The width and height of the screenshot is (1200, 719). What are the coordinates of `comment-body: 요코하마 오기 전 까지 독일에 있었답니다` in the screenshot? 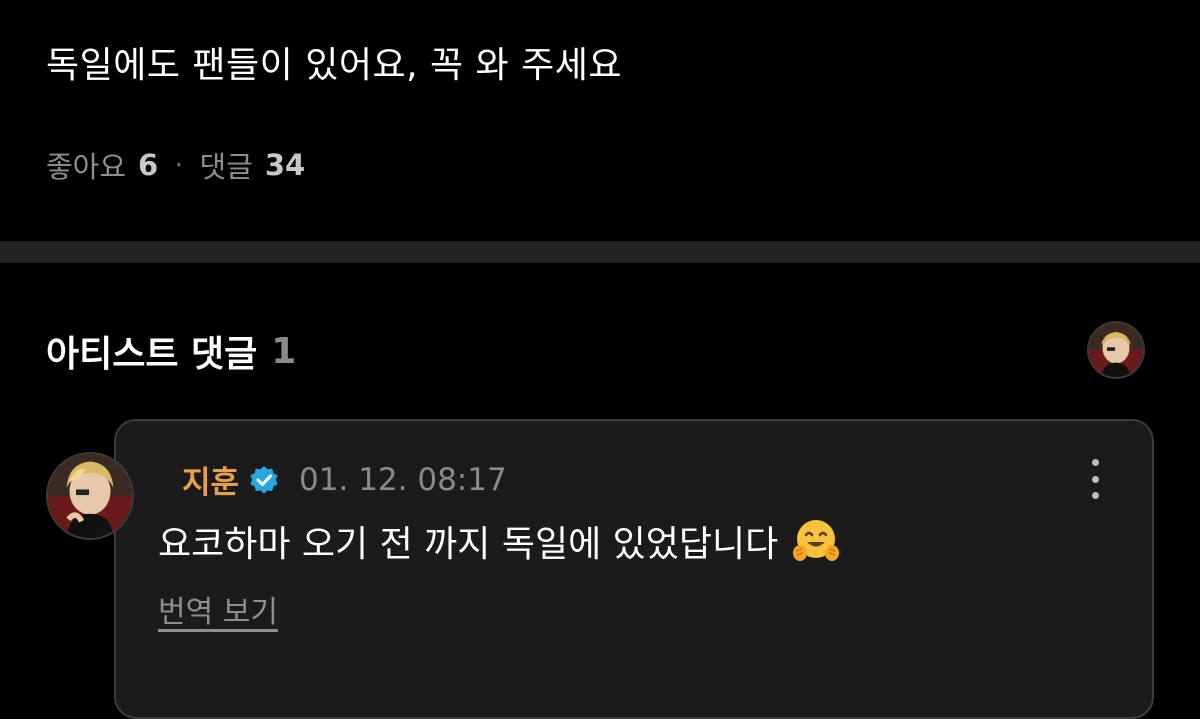 It's located at (499, 541).